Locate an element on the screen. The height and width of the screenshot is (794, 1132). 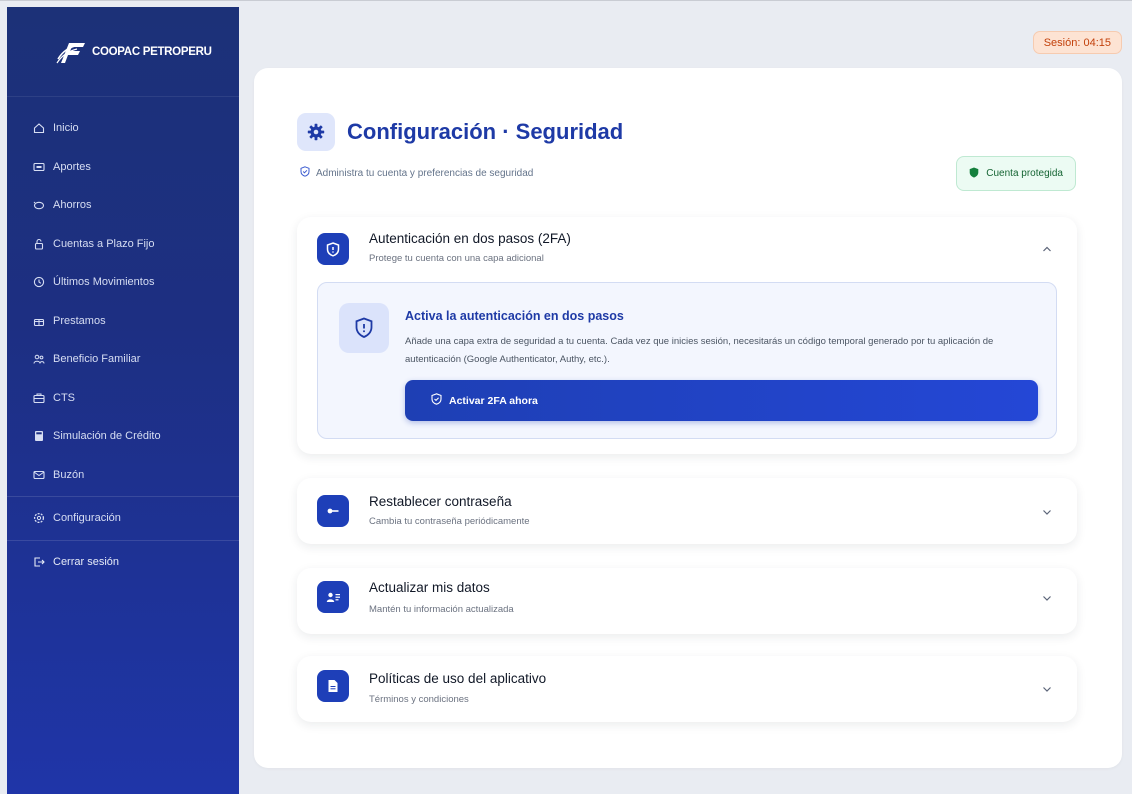
home-icon is located at coordinates (38, 128).